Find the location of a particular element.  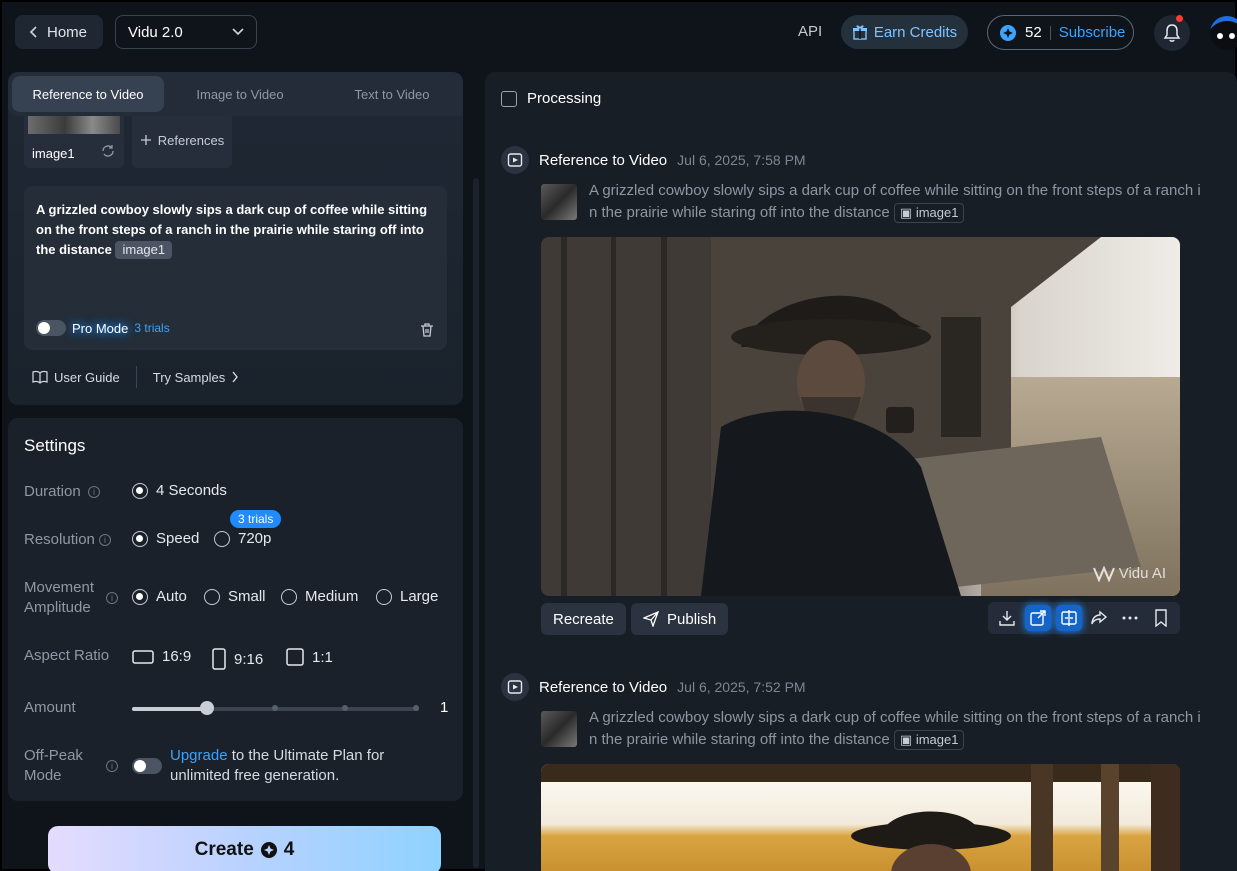

movement-option-auto: Auto is located at coordinates (159, 596).